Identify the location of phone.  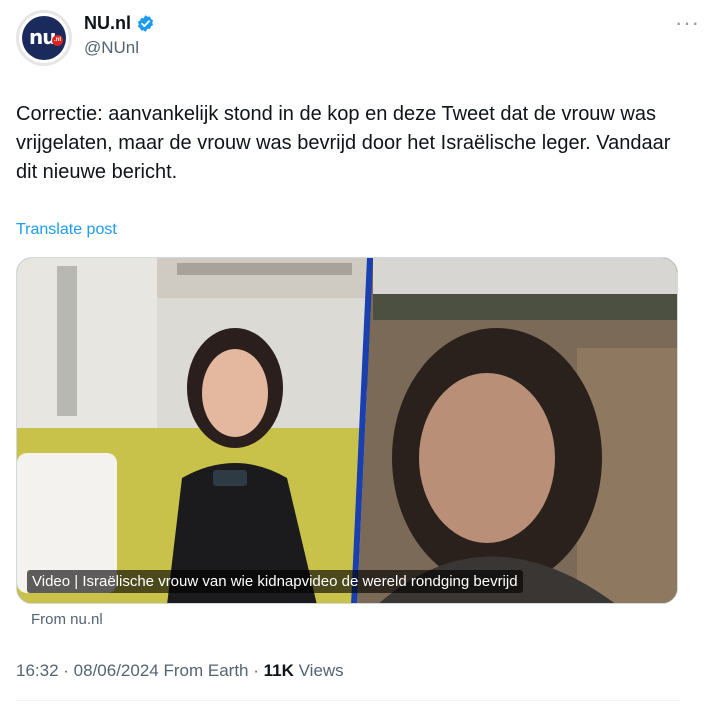
(230, 478).